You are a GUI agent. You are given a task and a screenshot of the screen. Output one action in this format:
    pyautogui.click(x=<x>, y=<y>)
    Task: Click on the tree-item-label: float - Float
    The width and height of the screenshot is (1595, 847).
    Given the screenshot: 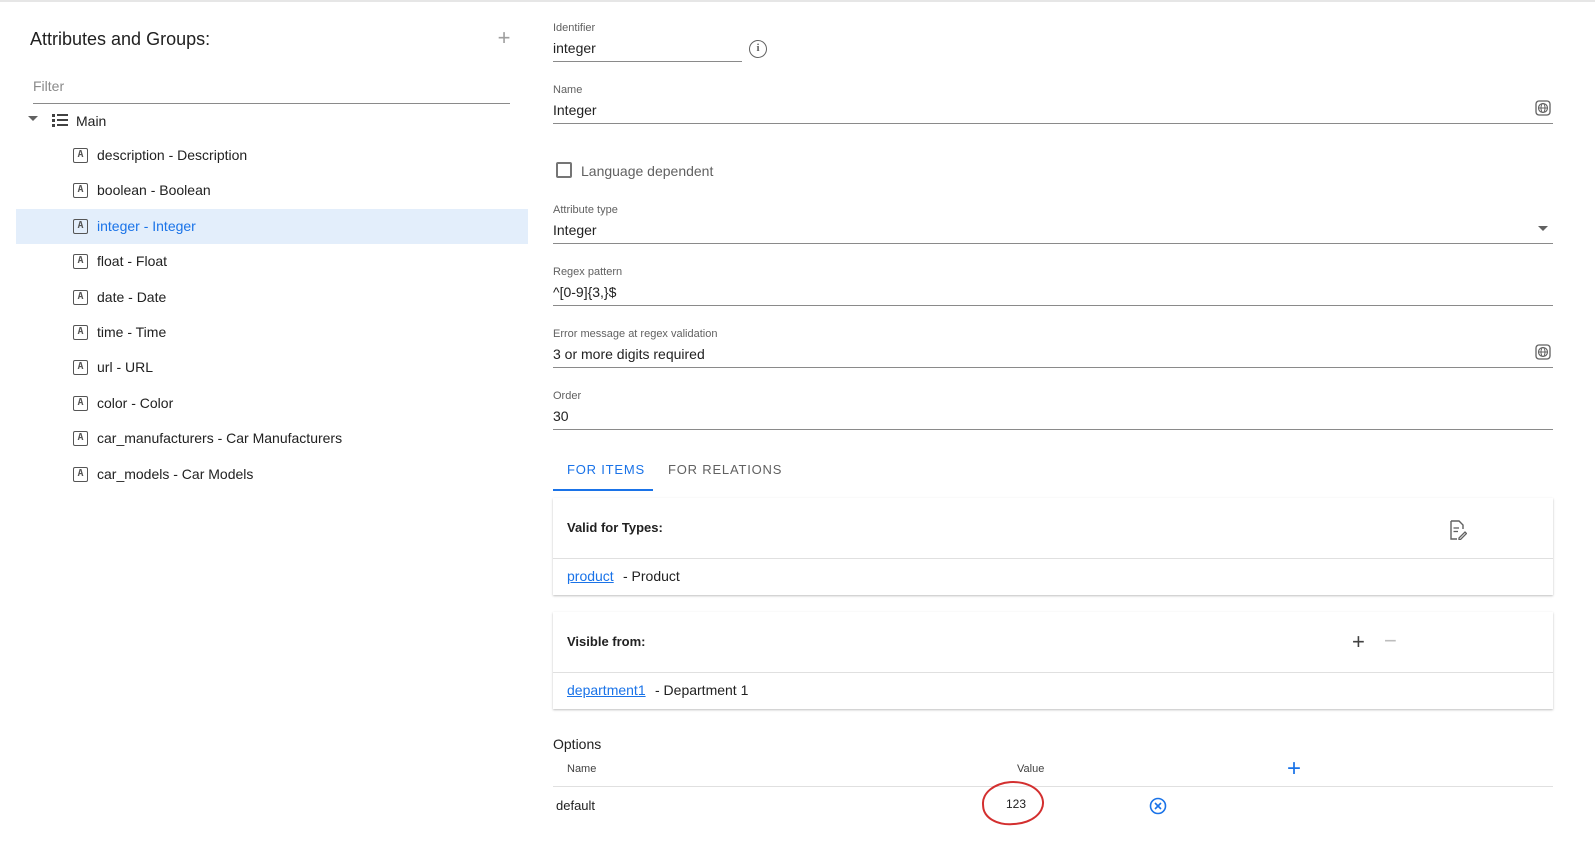 What is the action you would take?
    pyautogui.click(x=132, y=261)
    